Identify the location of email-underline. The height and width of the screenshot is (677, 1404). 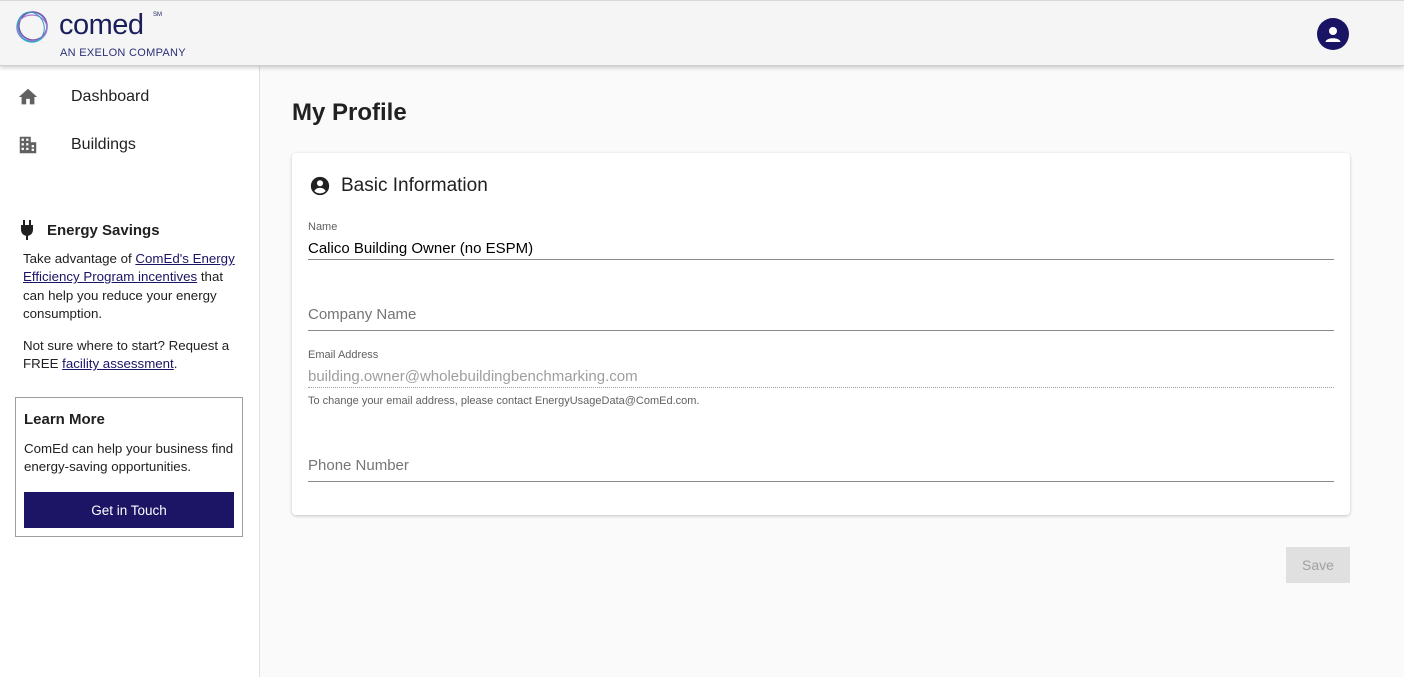
(821, 387).